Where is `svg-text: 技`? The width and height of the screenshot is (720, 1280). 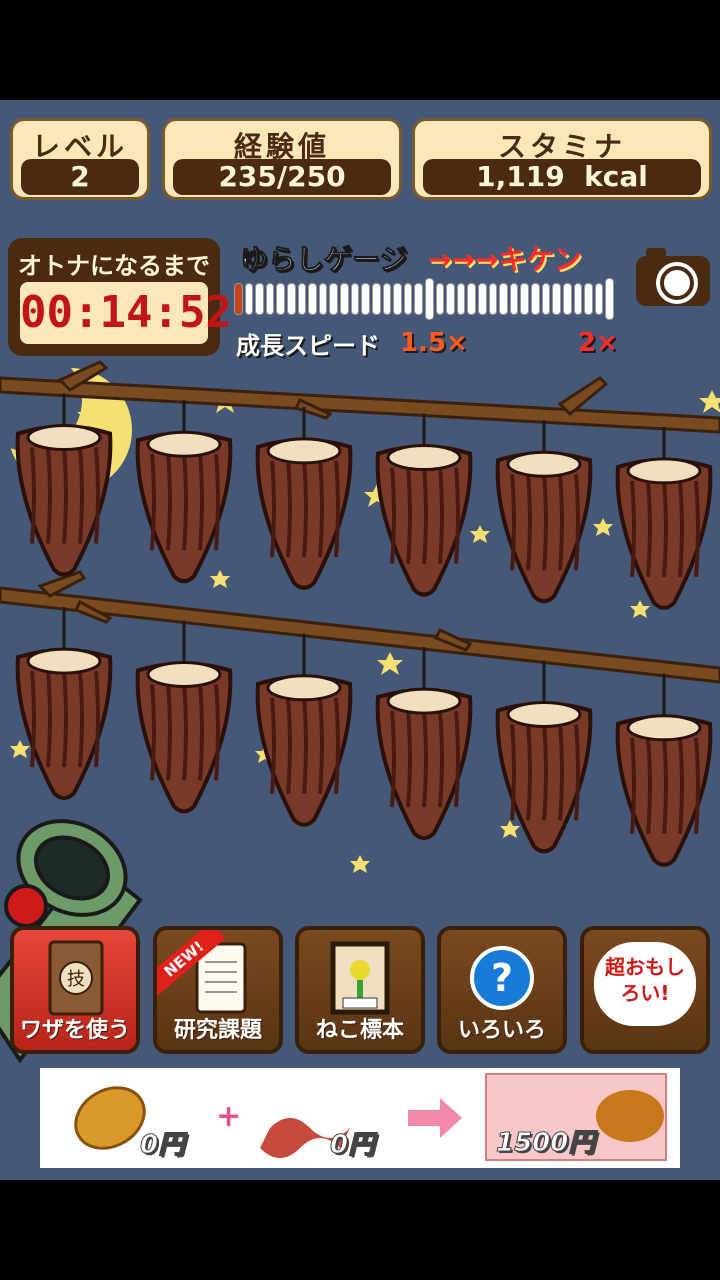 svg-text: 技 is located at coordinates (76, 979).